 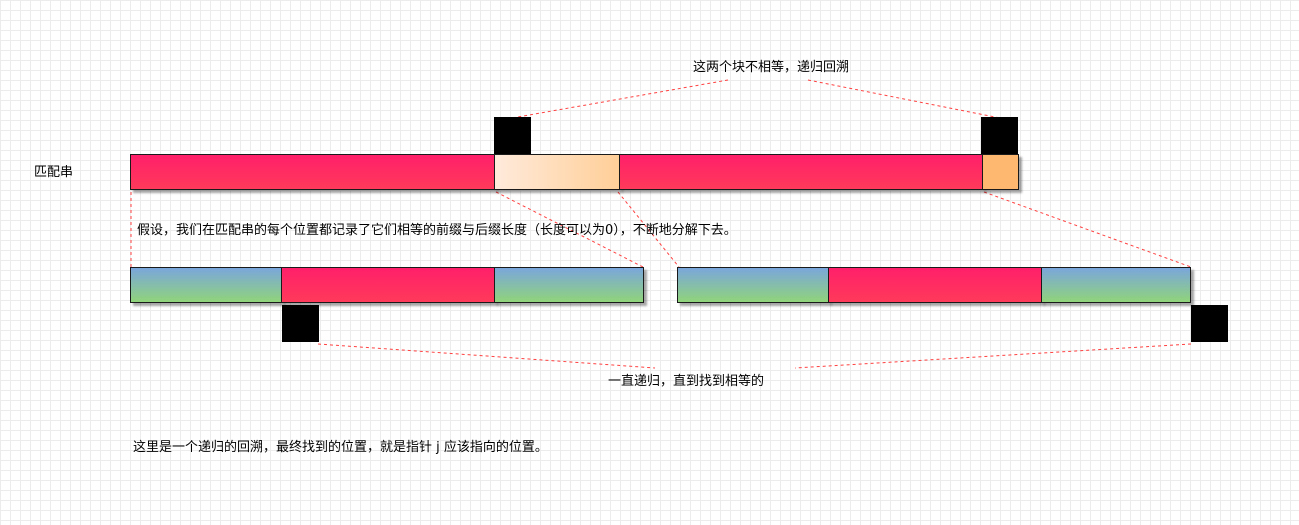 What do you see at coordinates (486, 356) in the screenshot?
I see `connector-bottom-left` at bounding box center [486, 356].